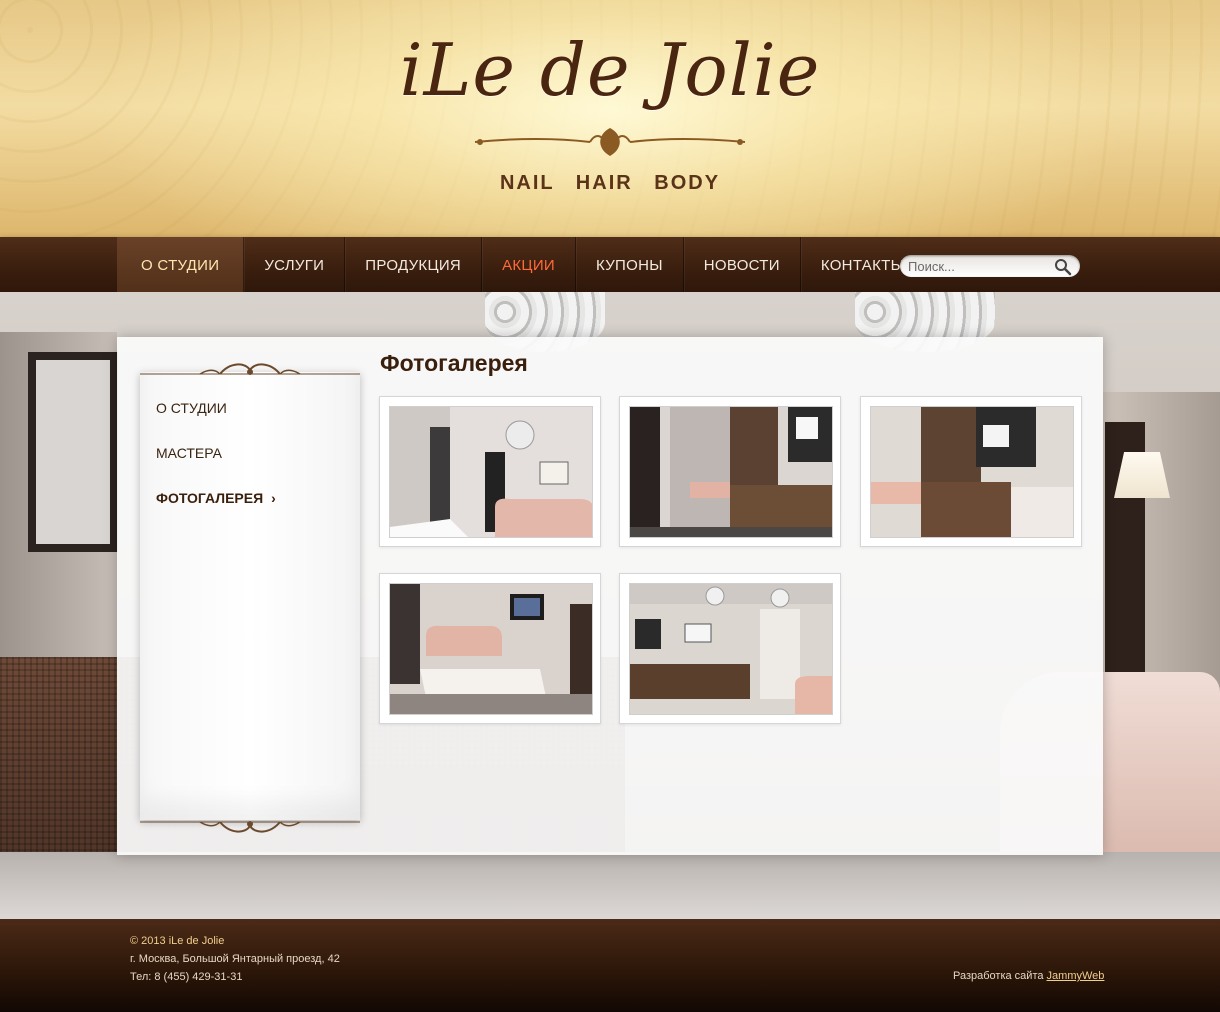  I want to click on page-title: Фотогалерея, so click(454, 363).